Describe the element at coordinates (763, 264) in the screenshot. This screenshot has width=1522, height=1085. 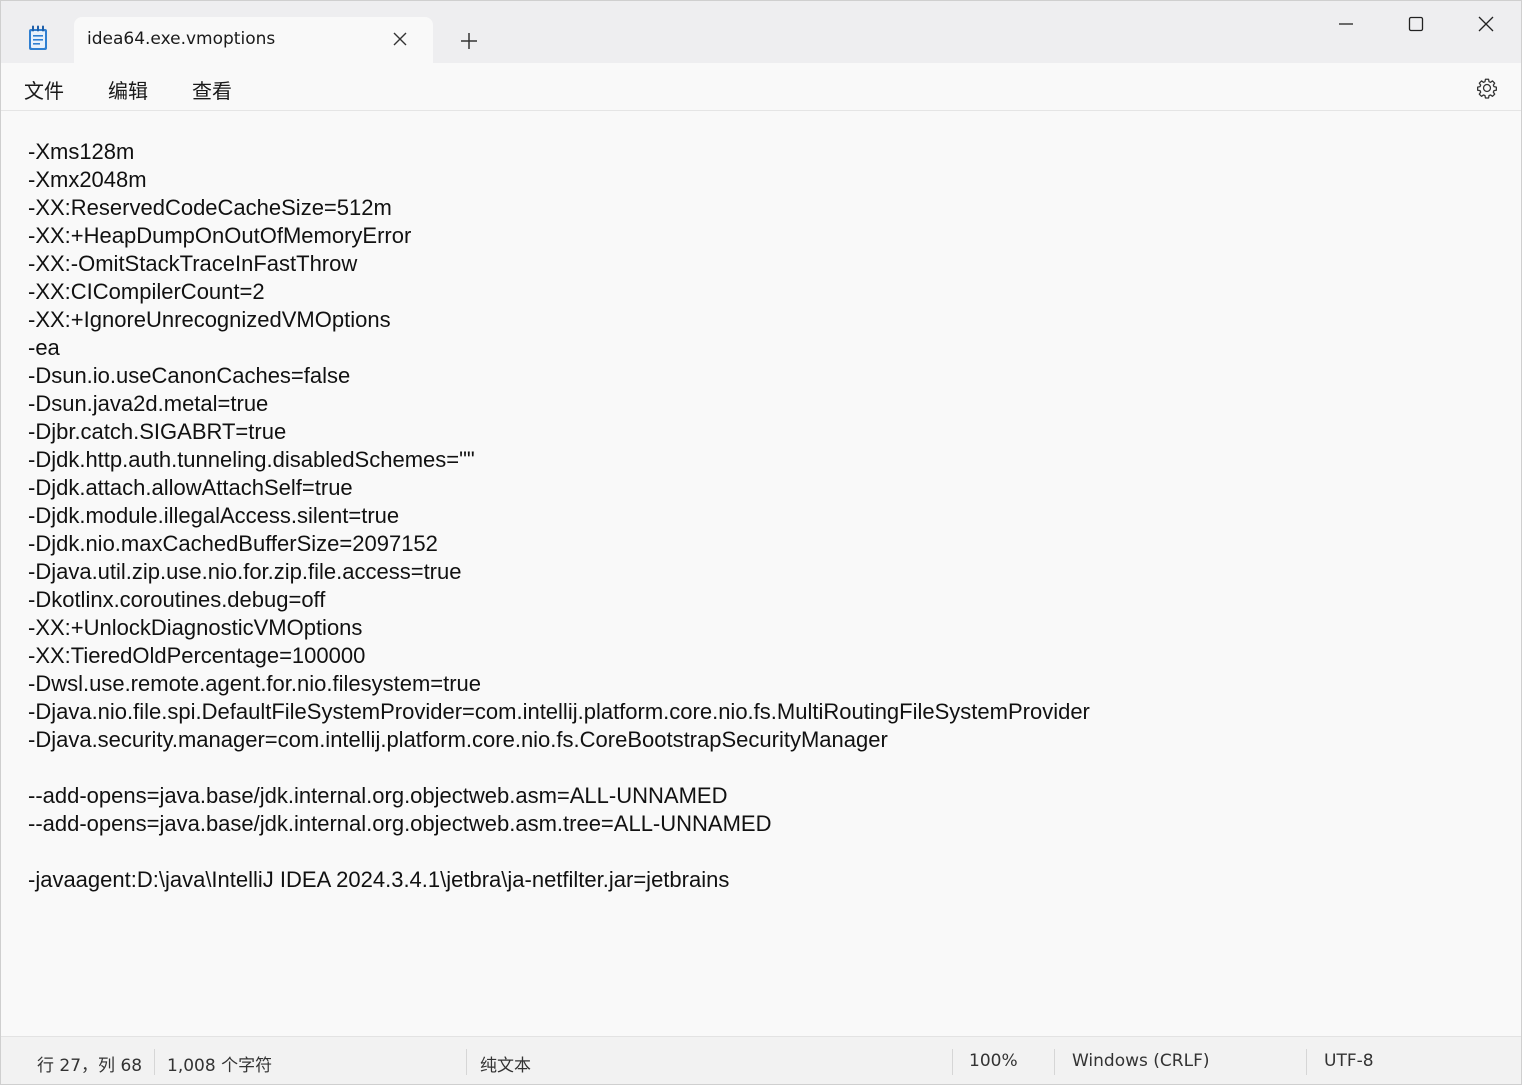
I see `text-line: -XX:-OmitStackTraceInFastThrow` at that location.